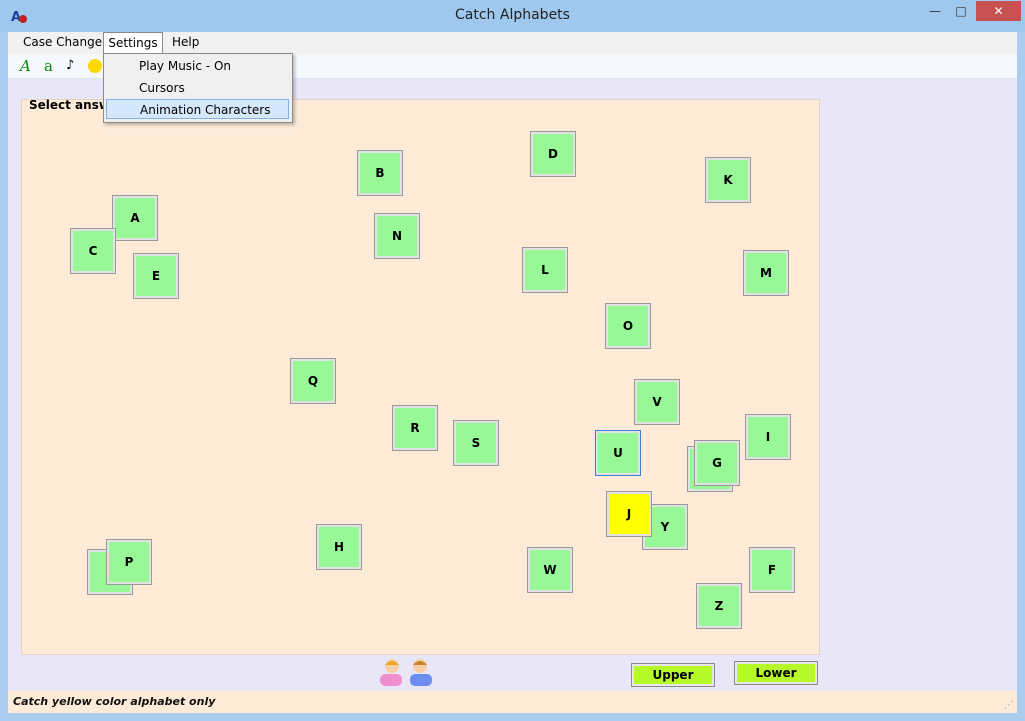 Image resolution: width=1025 pixels, height=721 pixels. What do you see at coordinates (673, 675) in the screenshot?
I see `upper-button: Upper` at bounding box center [673, 675].